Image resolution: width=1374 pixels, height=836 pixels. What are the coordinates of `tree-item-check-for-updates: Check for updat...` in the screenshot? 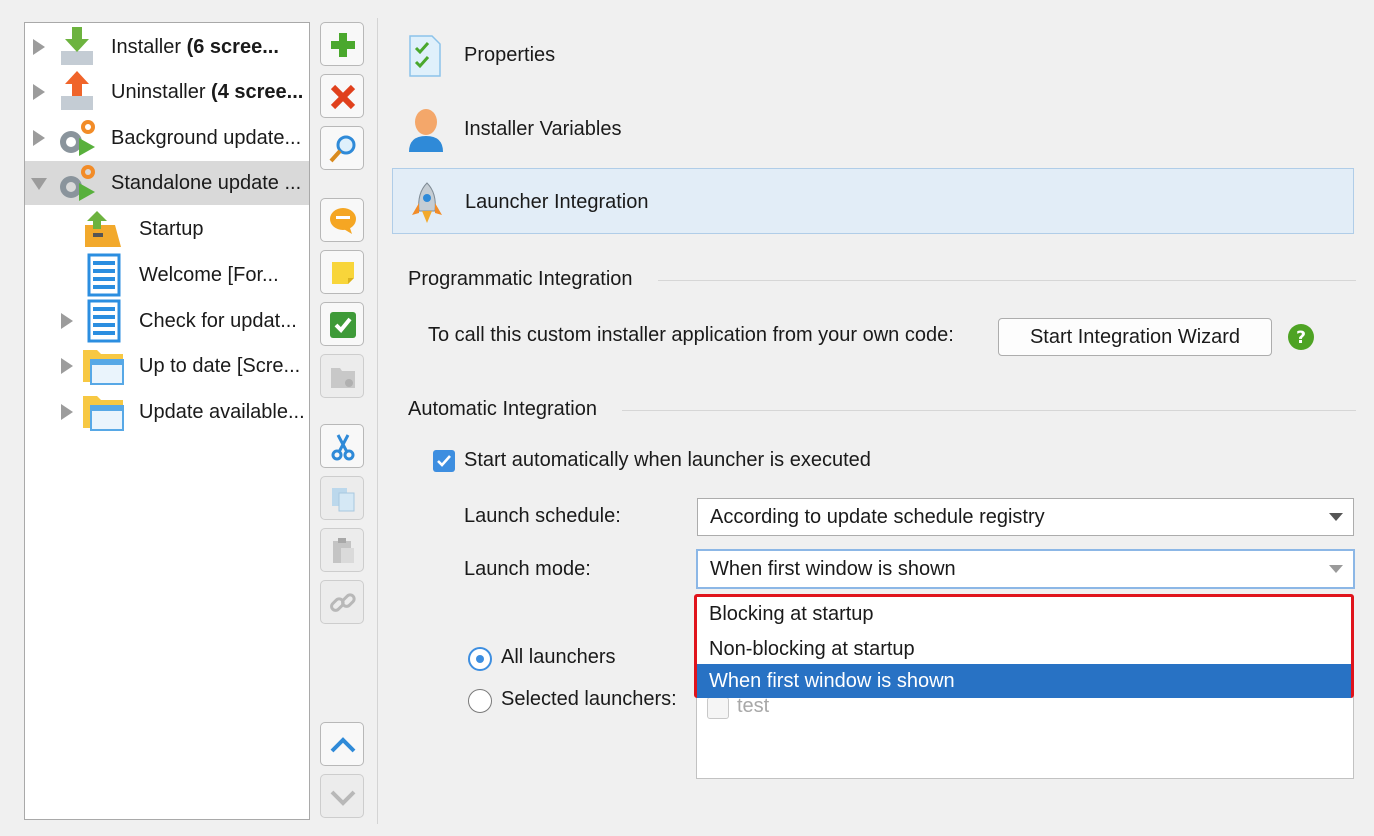 It's located at (167, 321).